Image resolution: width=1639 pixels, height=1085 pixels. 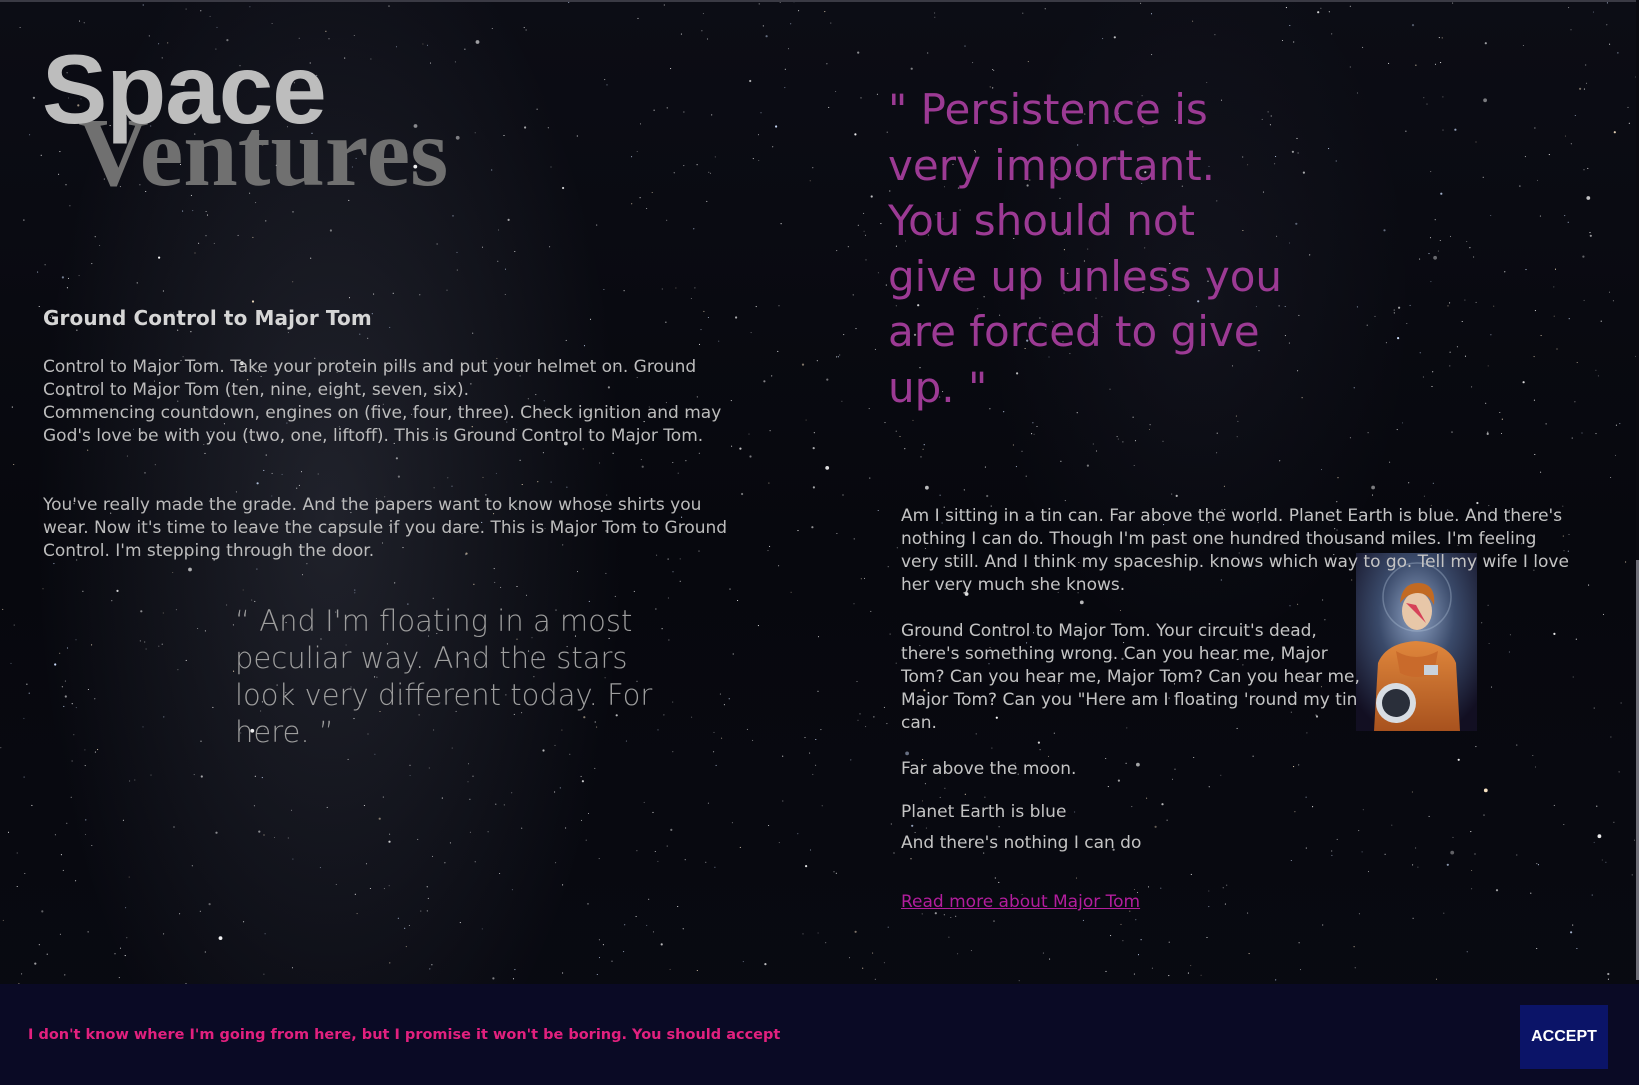 What do you see at coordinates (1020, 902) in the screenshot?
I see `read-more-link: Read more about Major Tom` at bounding box center [1020, 902].